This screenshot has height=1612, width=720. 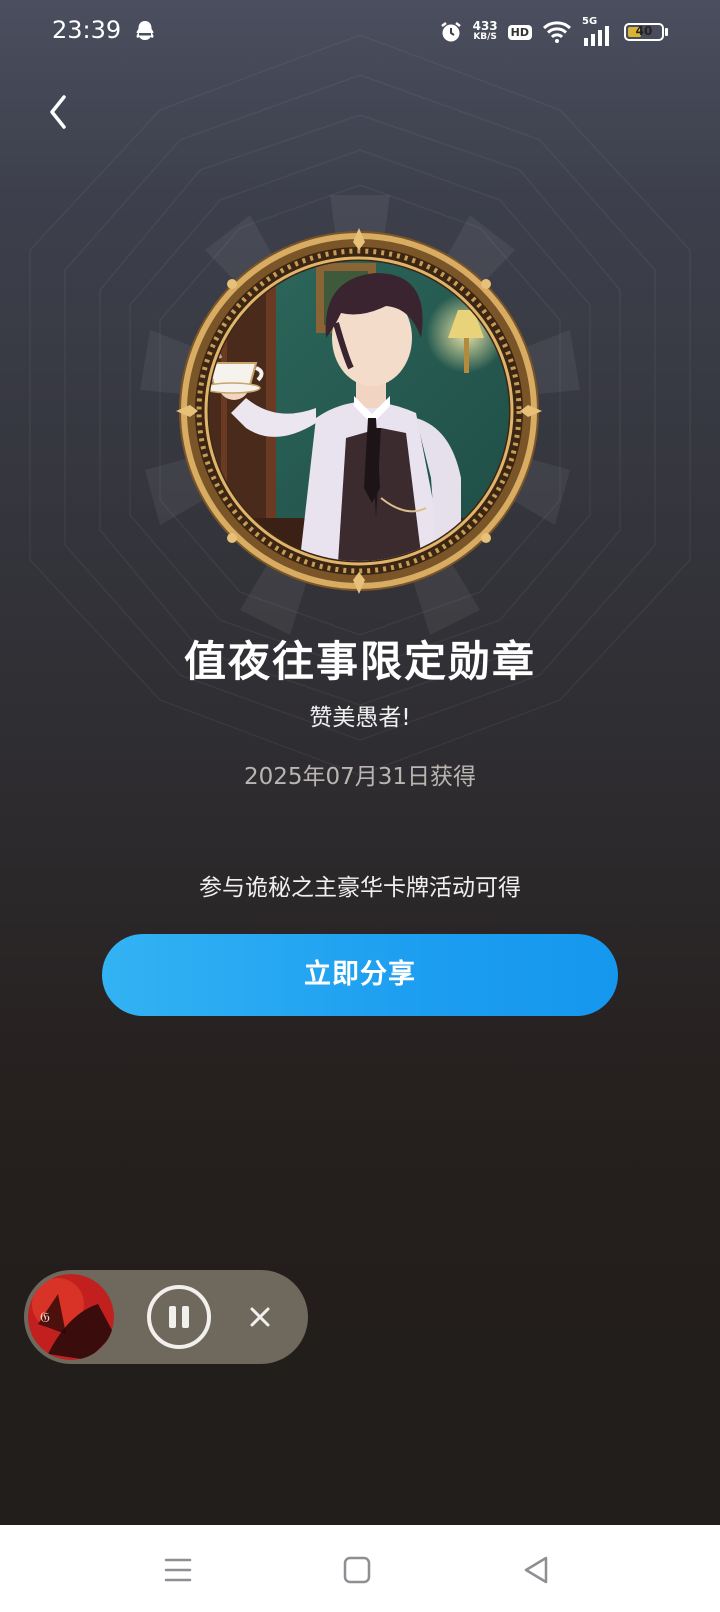 What do you see at coordinates (519, 32) in the screenshot?
I see `hd-badge: HD` at bounding box center [519, 32].